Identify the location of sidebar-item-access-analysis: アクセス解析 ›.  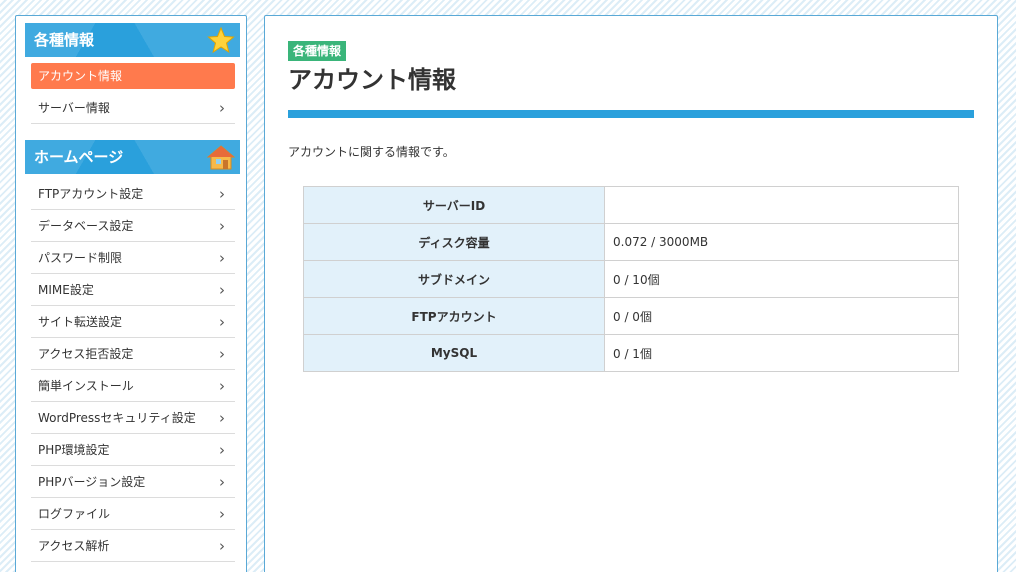
(133, 546).